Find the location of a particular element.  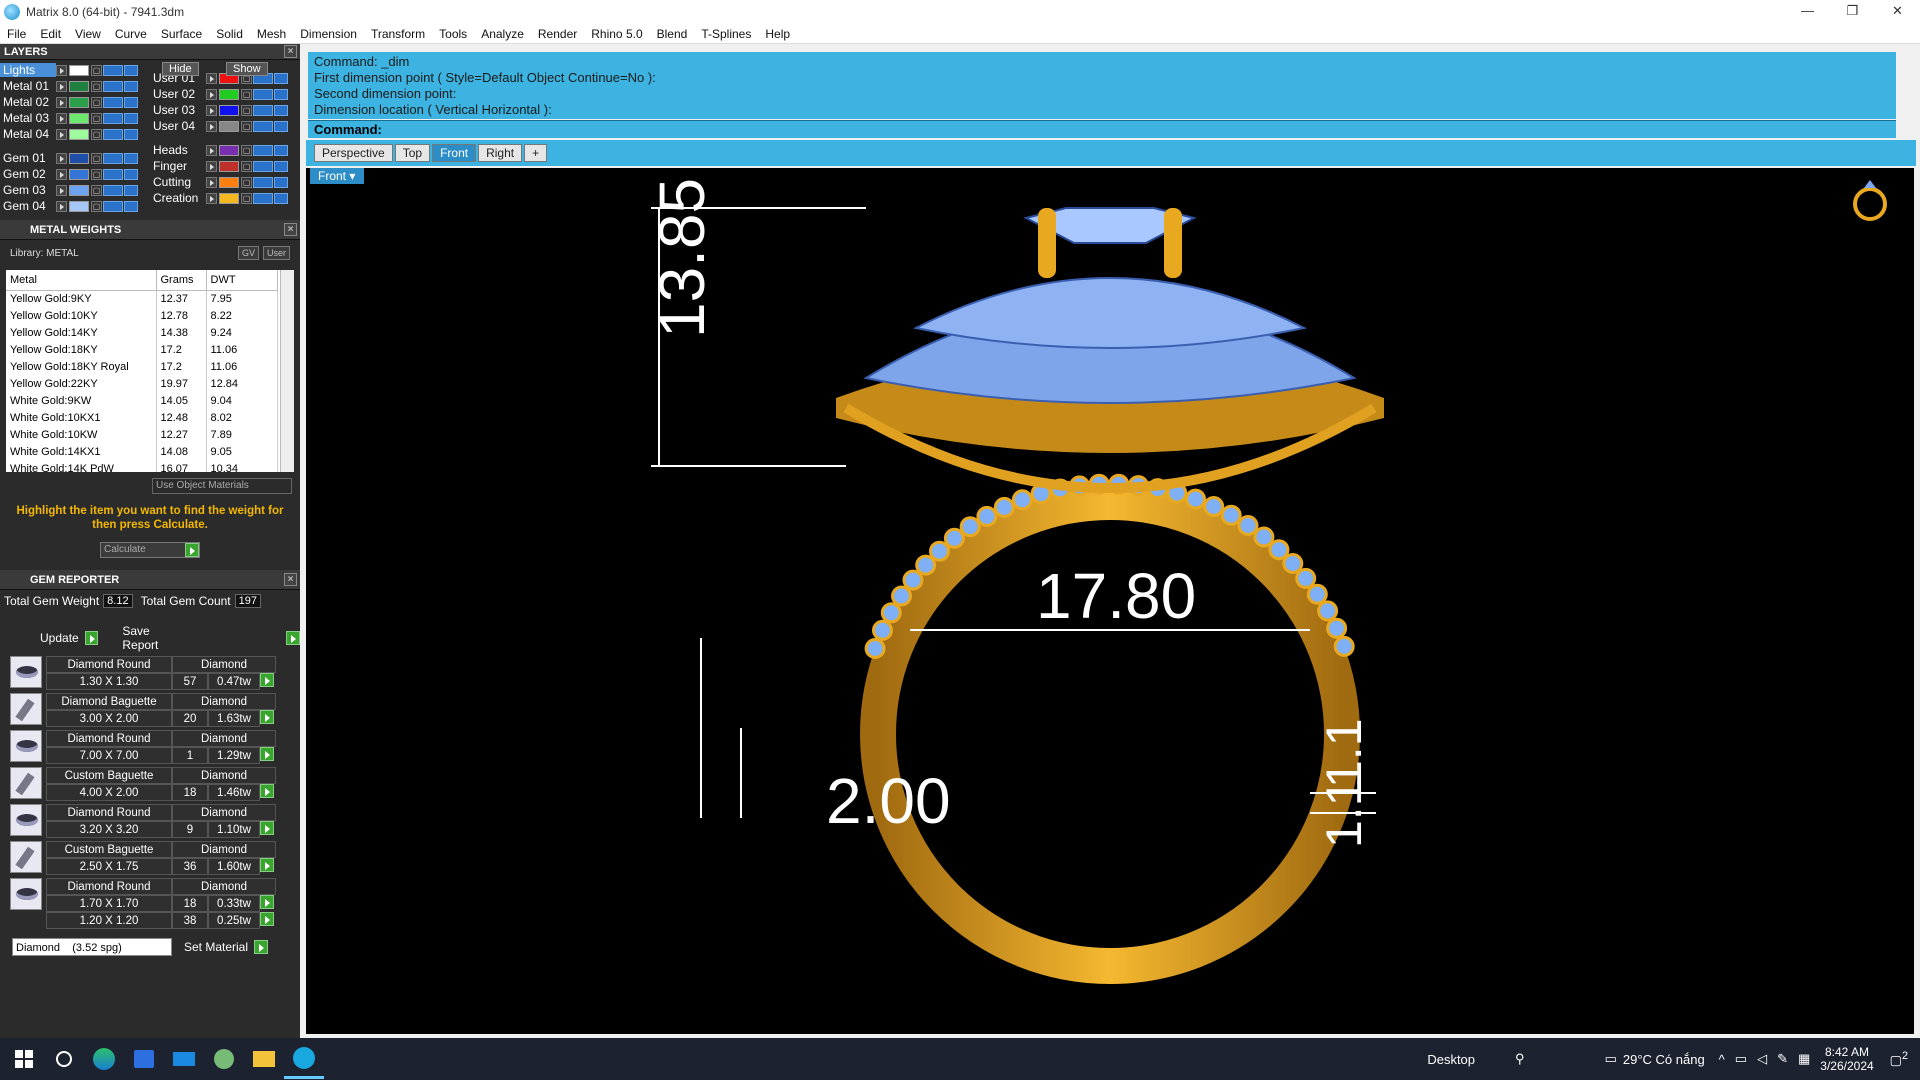

menu-file: File is located at coordinates (16, 34).